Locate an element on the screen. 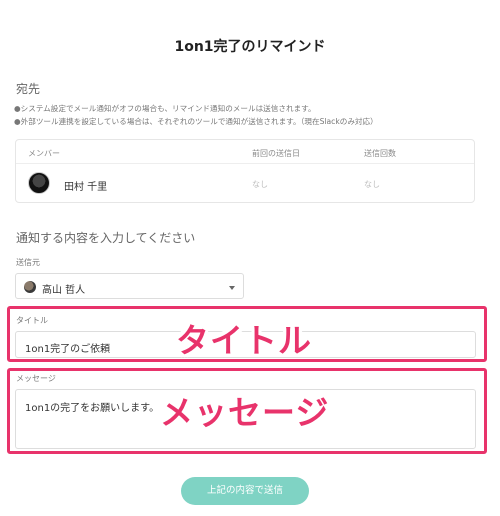 The image size is (500, 516). recipients-table: メンバー 前回の送信日 送信回数 田村 千里 なし なし is located at coordinates (245, 171).